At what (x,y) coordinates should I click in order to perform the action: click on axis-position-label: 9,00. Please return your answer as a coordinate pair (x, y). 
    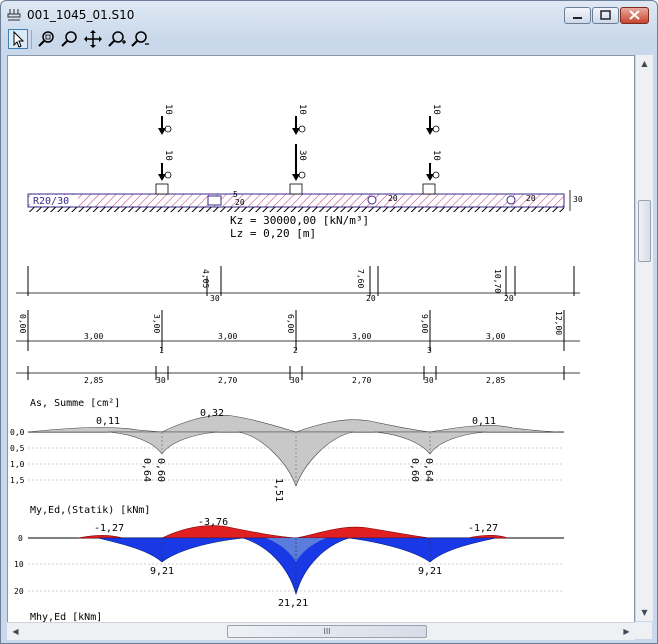
    Looking at the image, I should click on (424, 323).